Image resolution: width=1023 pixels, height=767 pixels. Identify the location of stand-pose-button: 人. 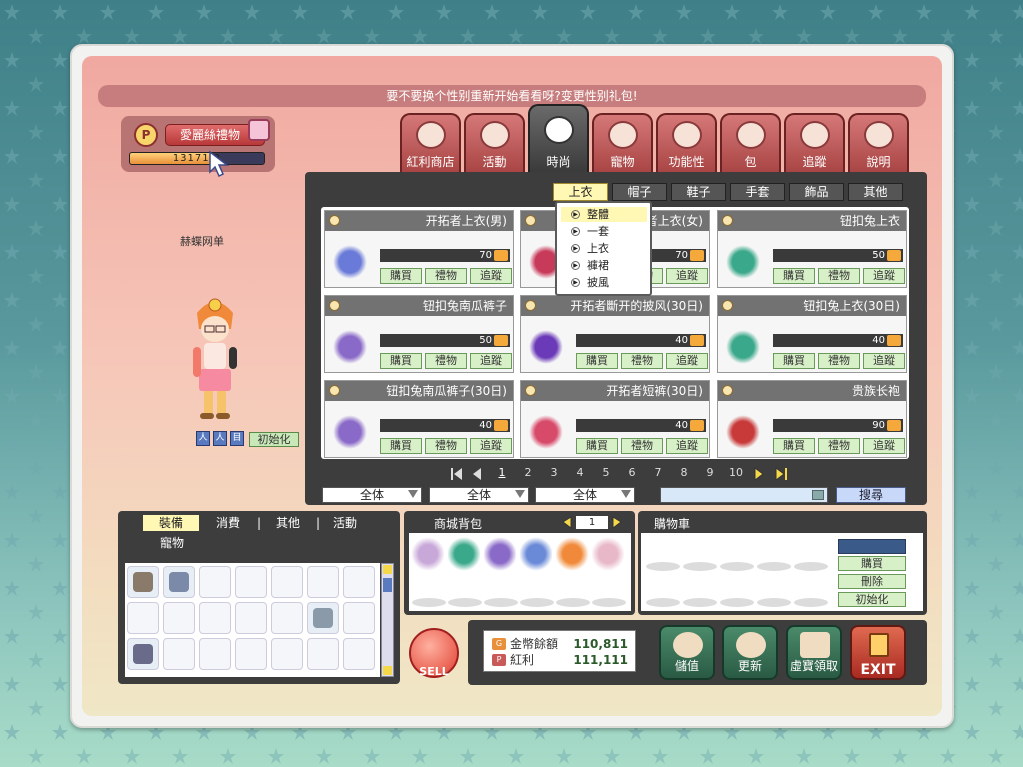
(220, 438).